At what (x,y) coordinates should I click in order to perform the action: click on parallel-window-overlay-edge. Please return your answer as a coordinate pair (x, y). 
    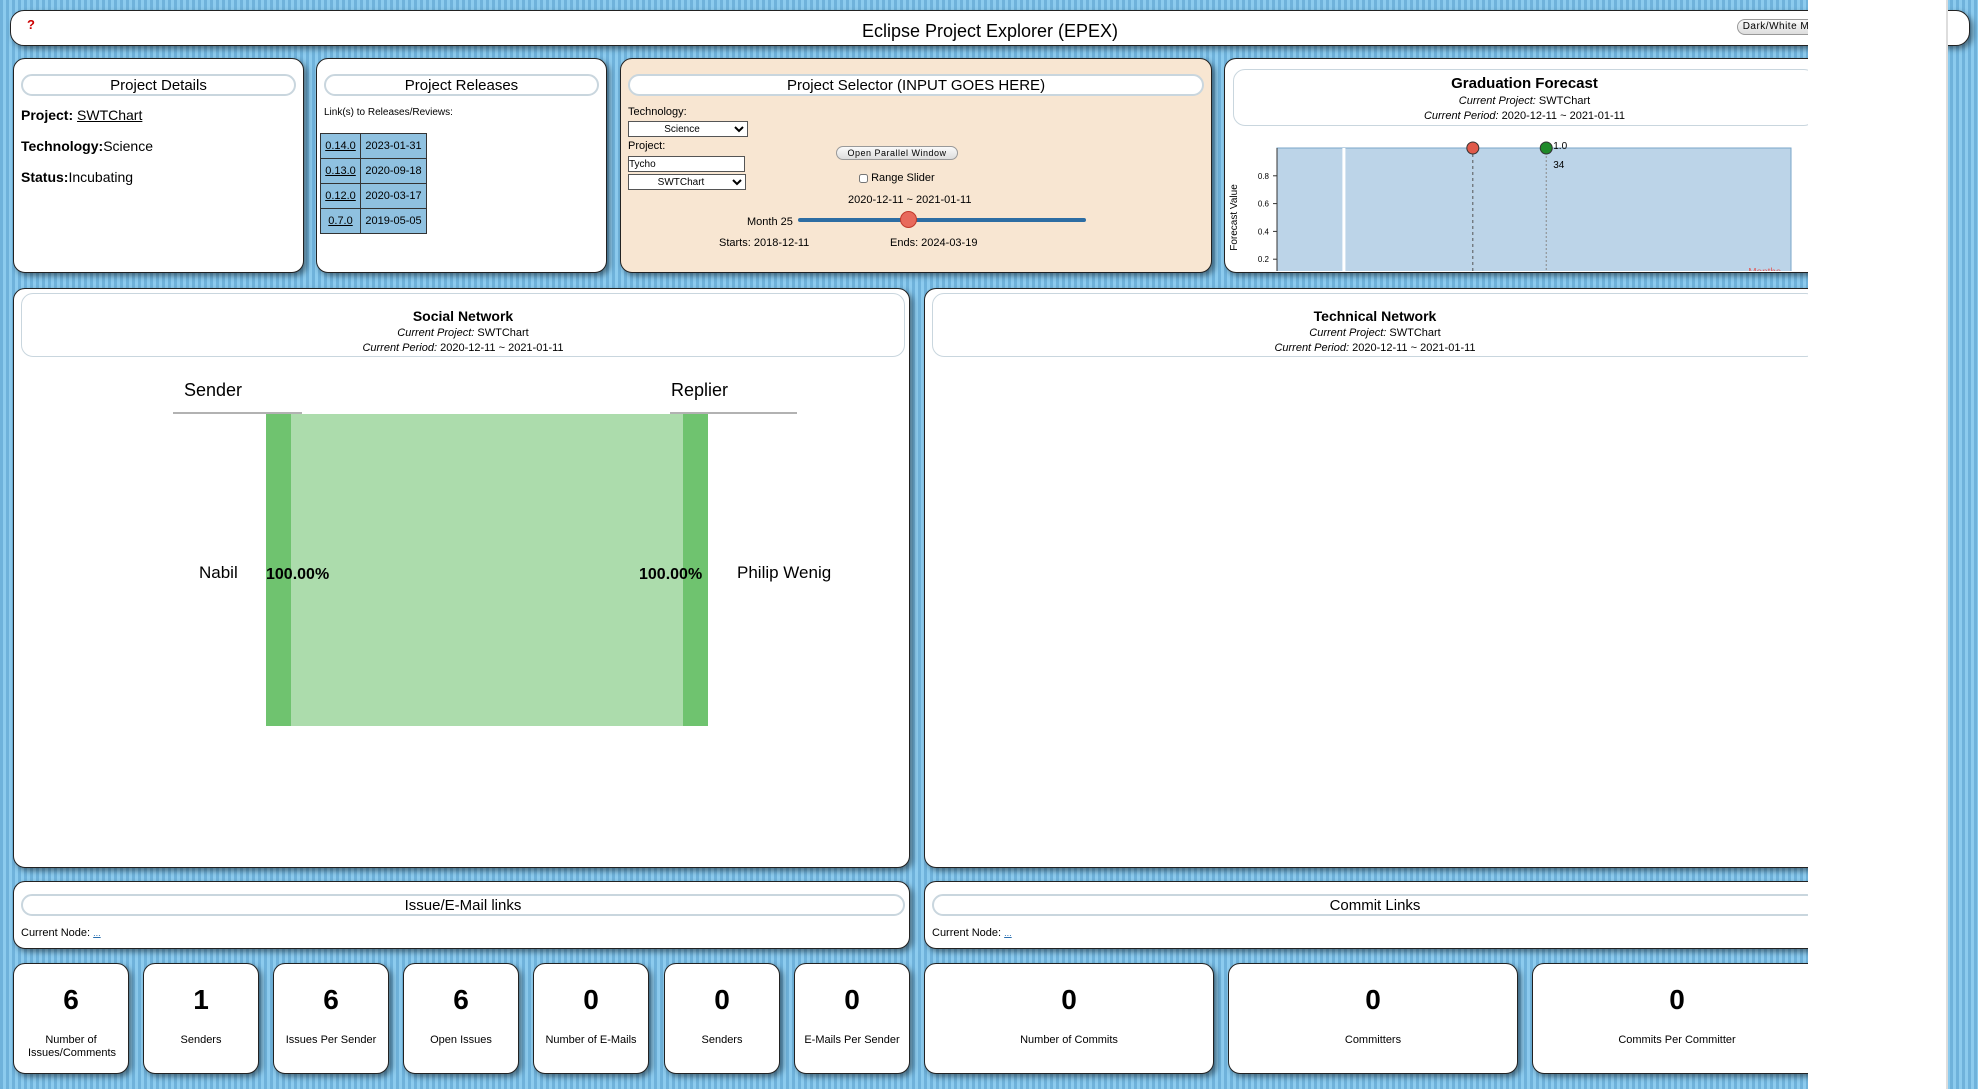
    Looking at the image, I should click on (1963, 544).